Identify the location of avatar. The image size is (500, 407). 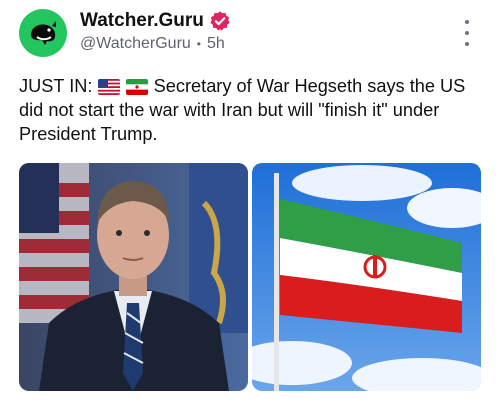
(43, 33).